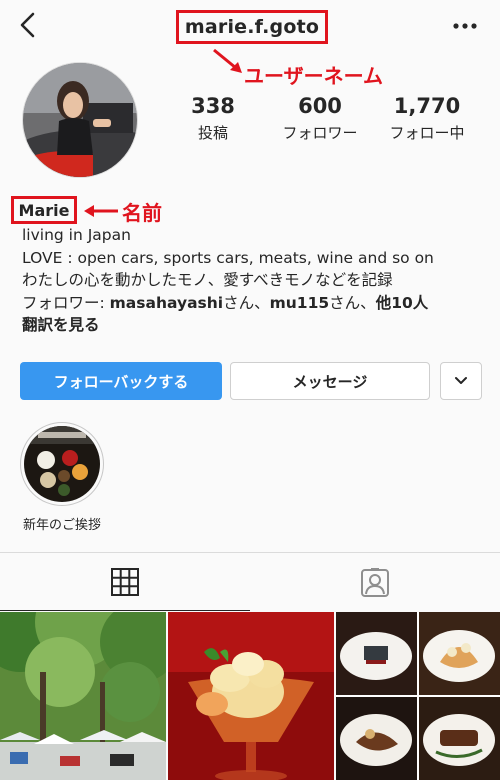 This screenshot has height=780, width=500. What do you see at coordinates (320, 133) in the screenshot?
I see `followers-label: フォロワー` at bounding box center [320, 133].